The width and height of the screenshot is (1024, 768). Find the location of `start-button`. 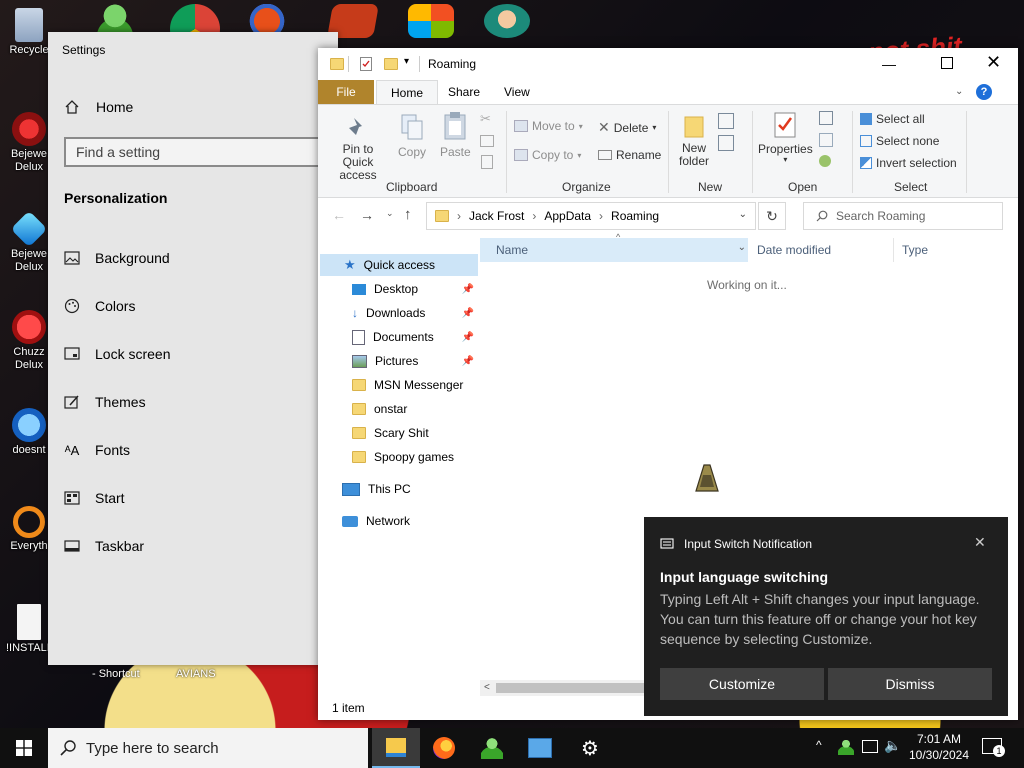

start-button is located at coordinates (24, 748).